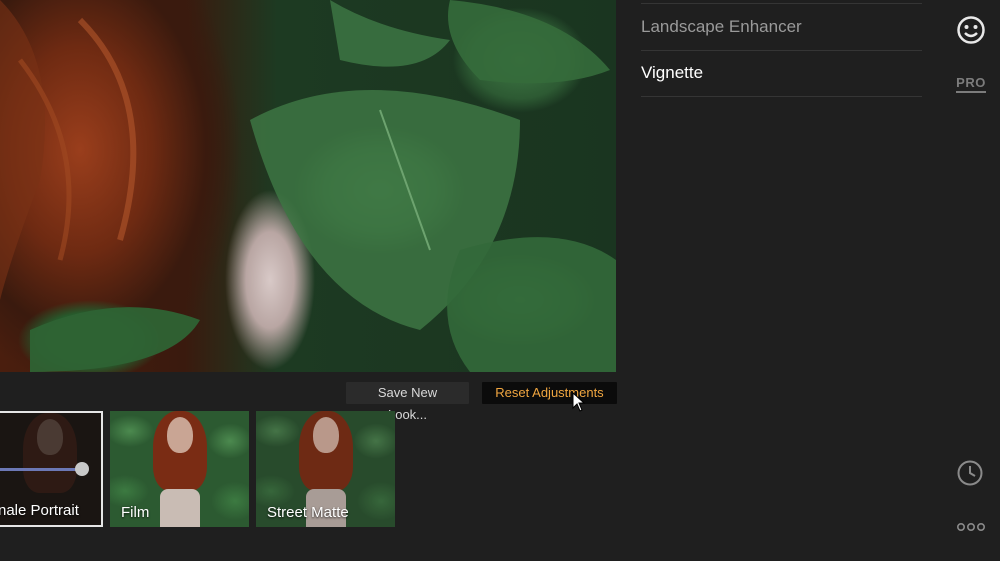 The height and width of the screenshot is (561, 1000). Describe the element at coordinates (325, 469) in the screenshot. I see `look-thumbnail-street-matte: Street Matte` at that location.